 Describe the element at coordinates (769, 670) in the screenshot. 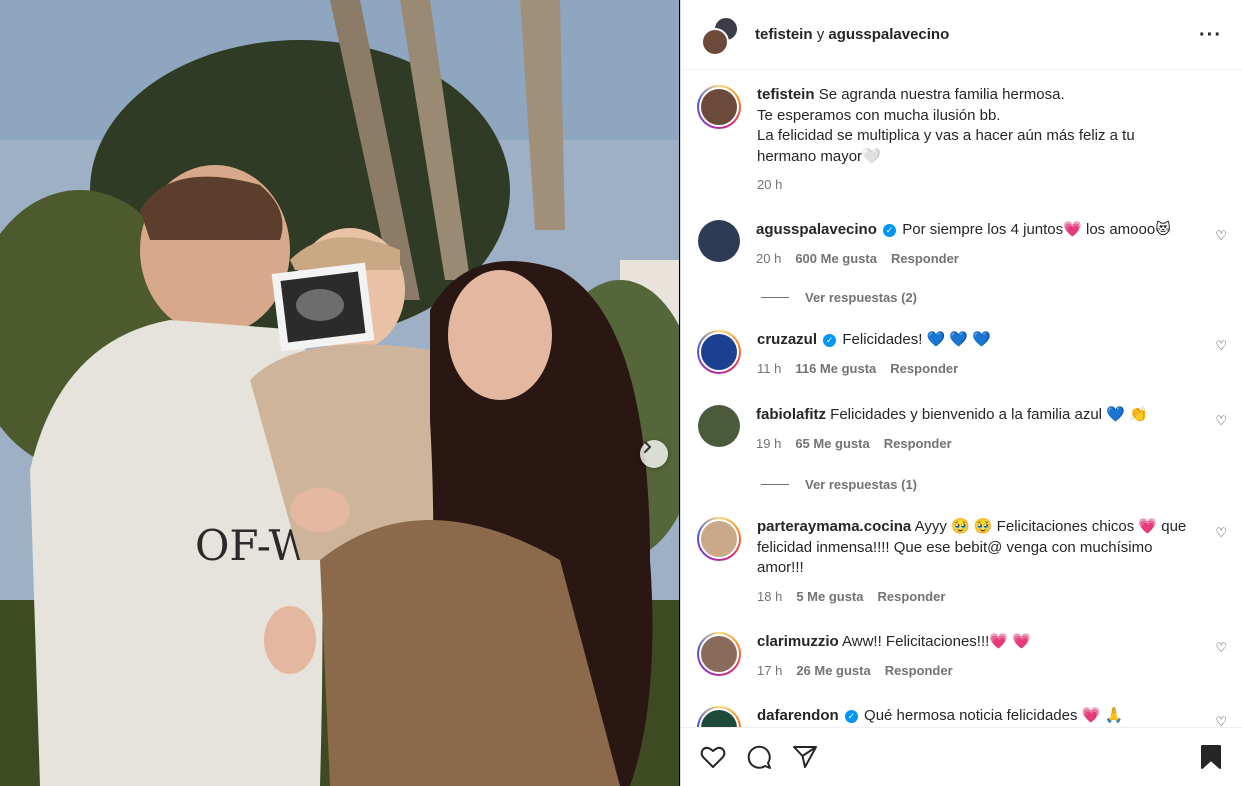

I see `comment-time: 17 h` at that location.